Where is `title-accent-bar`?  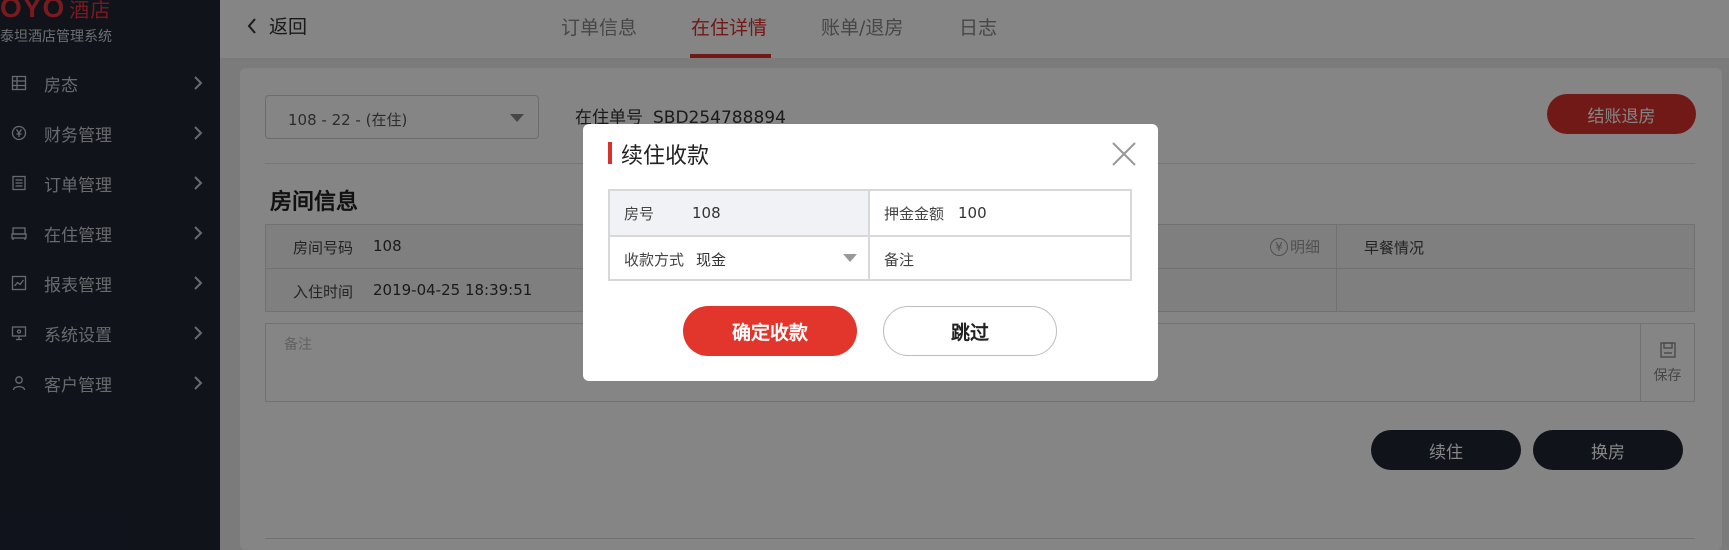
title-accent-bar is located at coordinates (610, 153).